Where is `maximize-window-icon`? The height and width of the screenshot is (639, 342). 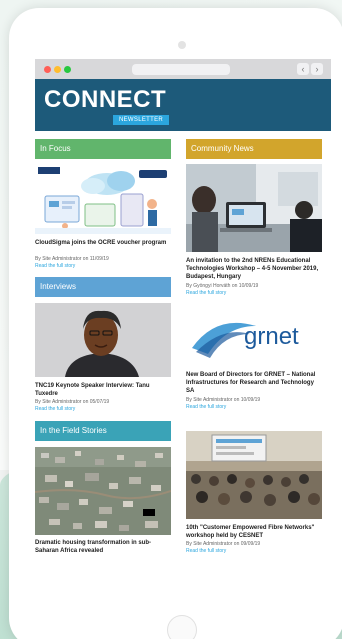
maximize-window-icon is located at coordinates (67, 69).